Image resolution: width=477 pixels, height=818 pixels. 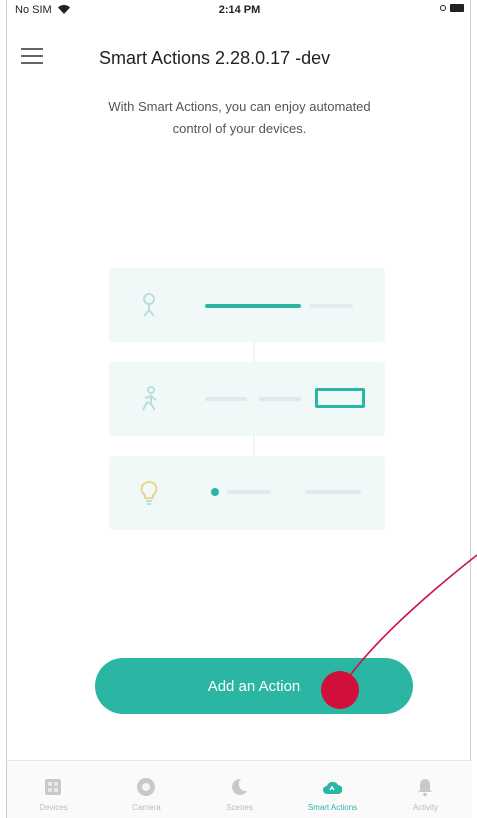 I want to click on orientation-lock-icon, so click(x=443, y=8).